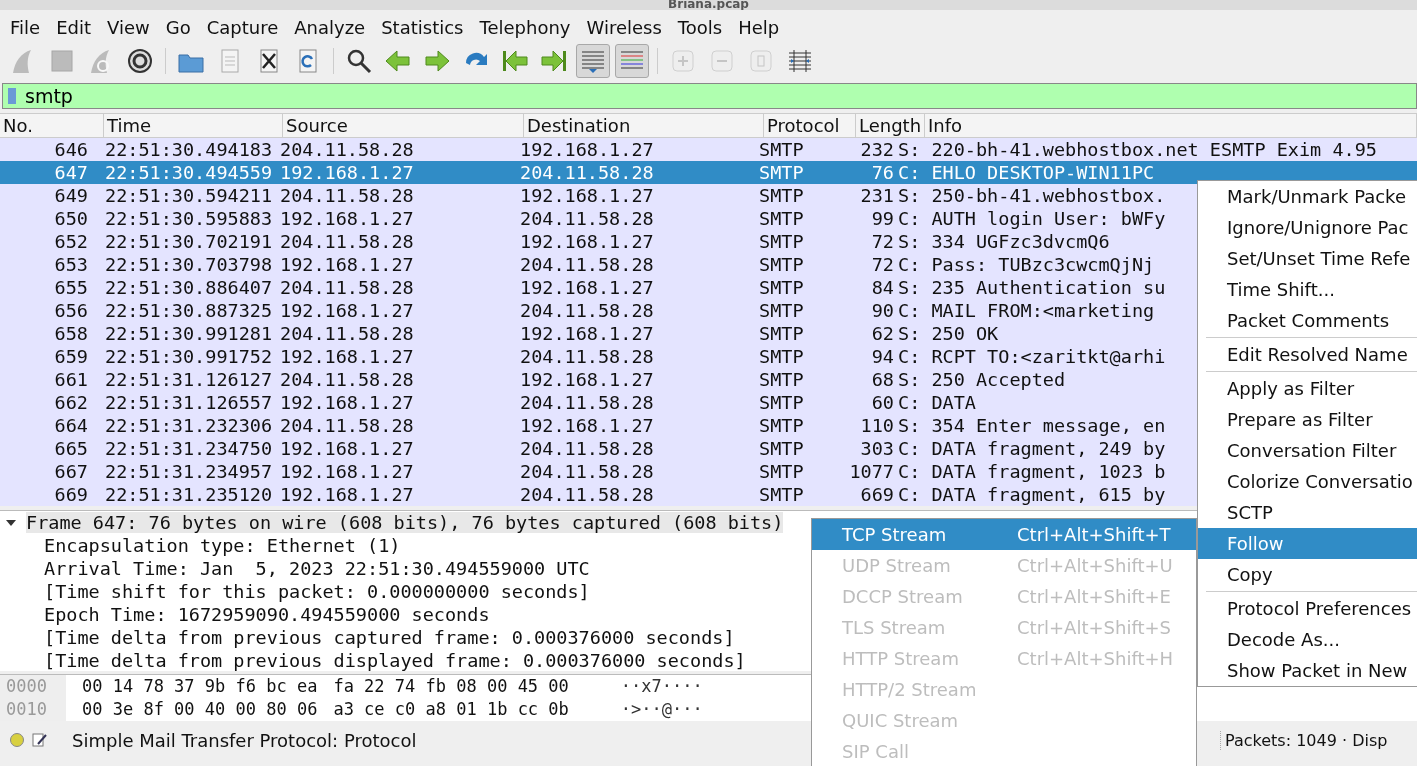 The image size is (1417, 766). I want to click on detail-line: [Time delta from previous displayed frame: 0.000376000 seconds], so click(395, 660).